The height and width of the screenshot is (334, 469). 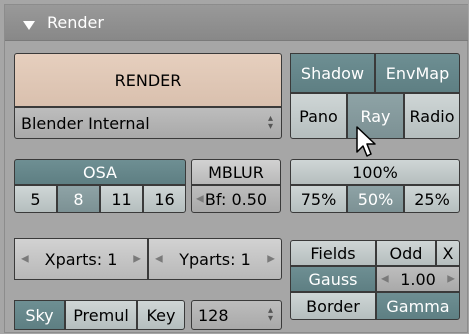 I want to click on color-depth-select: 128 ▴ ▾, so click(x=236, y=315).